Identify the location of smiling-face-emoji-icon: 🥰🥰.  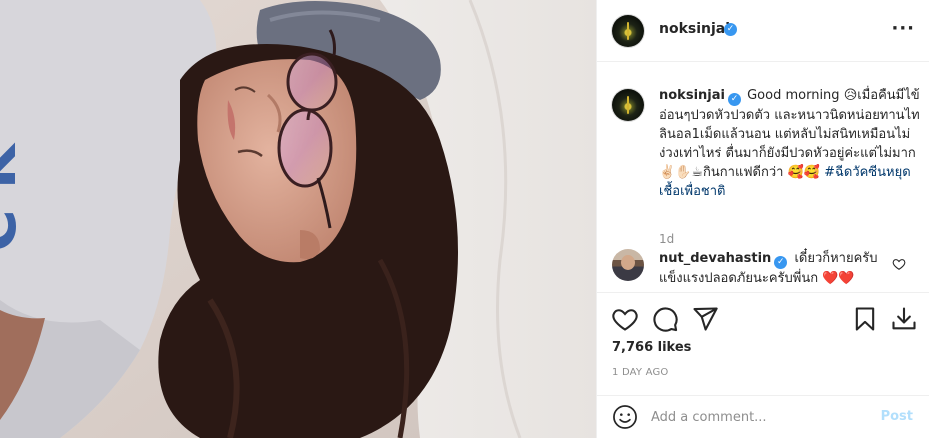
(803, 172).